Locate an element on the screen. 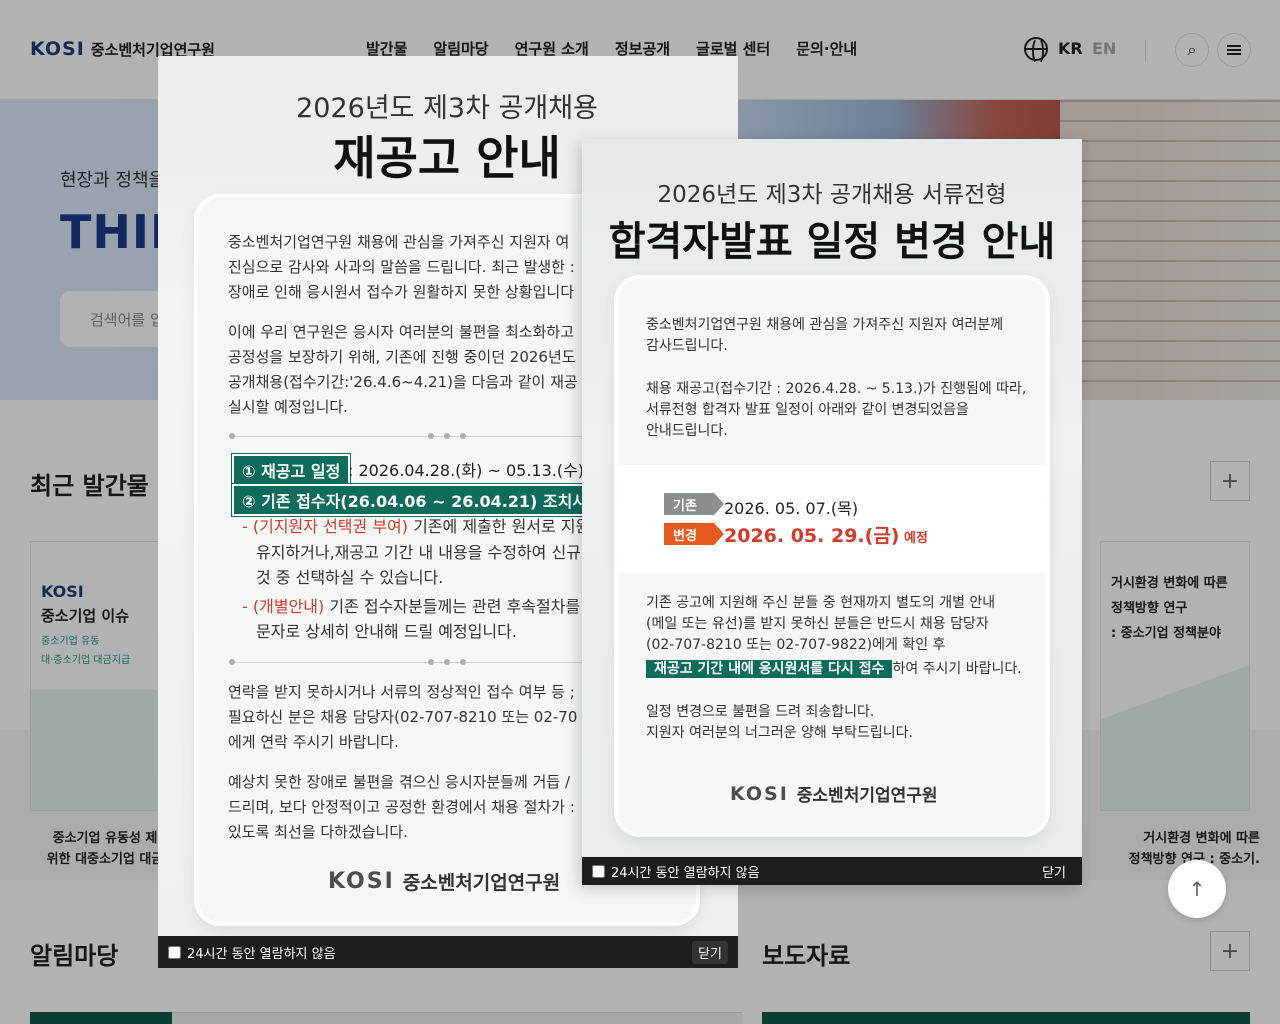  popup2-paragraph-line: (메일 또는 유선)를 받지 못하신 분들은 반드시 채용 담당자 is located at coordinates (817, 624).